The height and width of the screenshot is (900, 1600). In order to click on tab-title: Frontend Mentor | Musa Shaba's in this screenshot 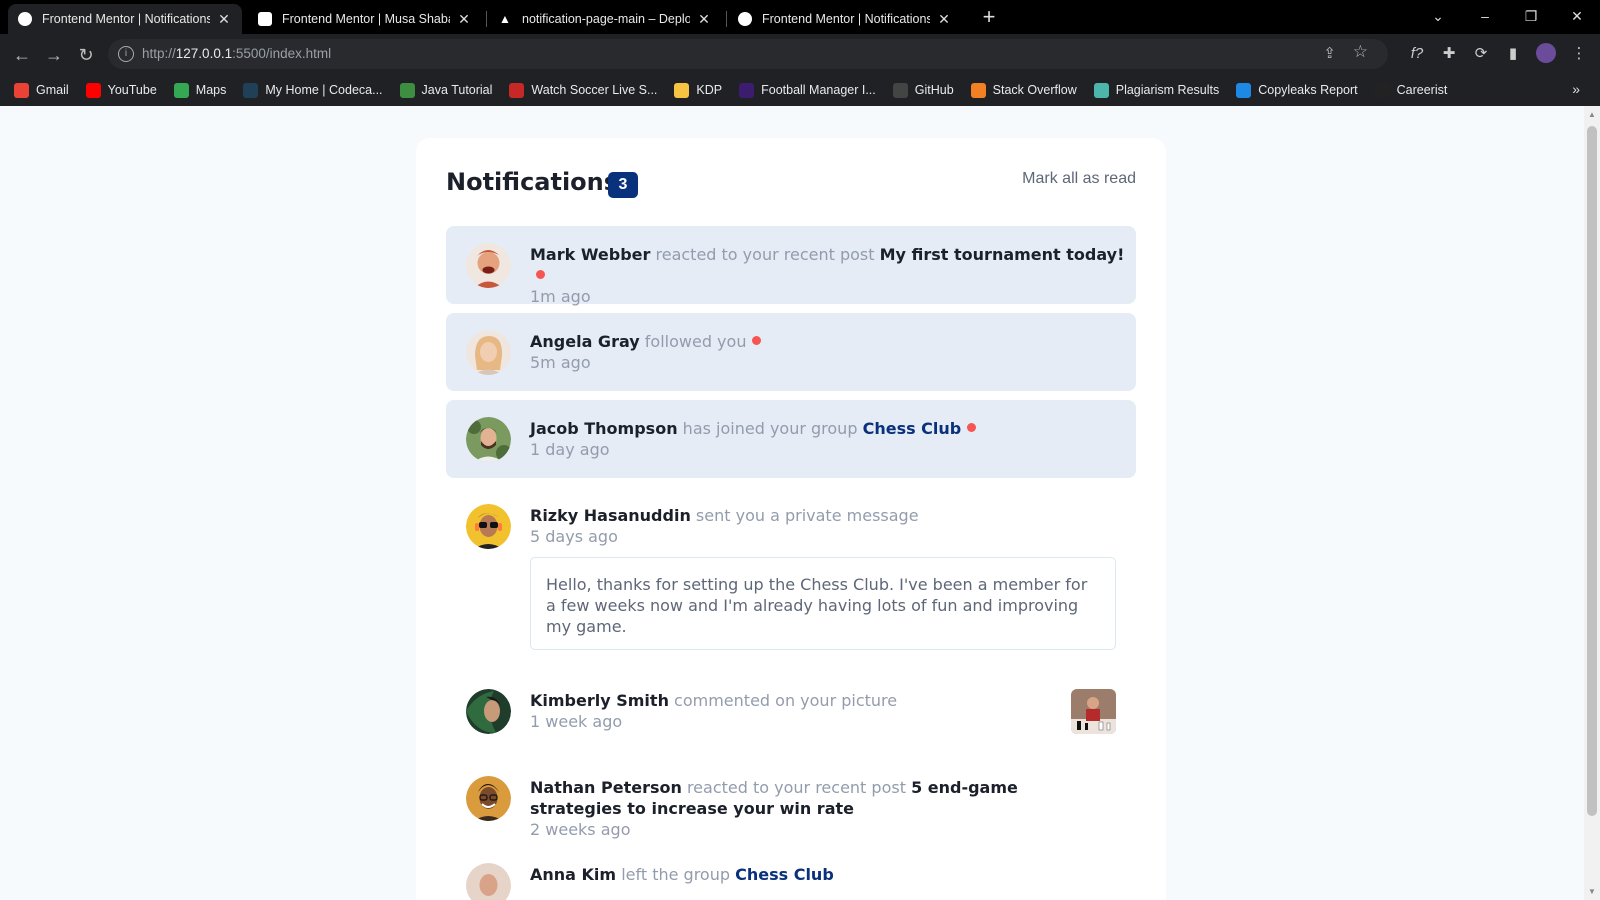, I will do `click(366, 19)`.